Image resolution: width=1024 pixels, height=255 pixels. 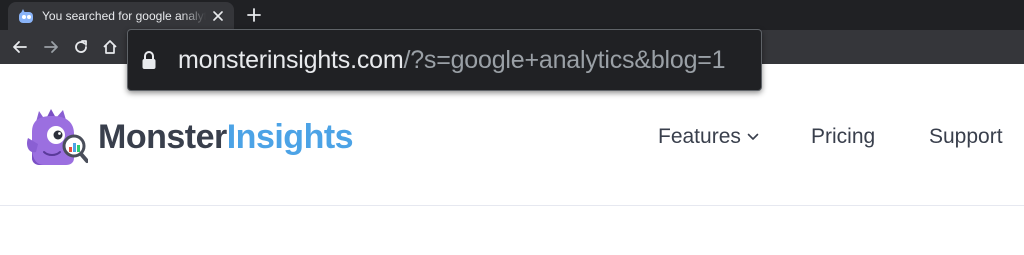 I want to click on reload-icon, so click(x=81, y=46).